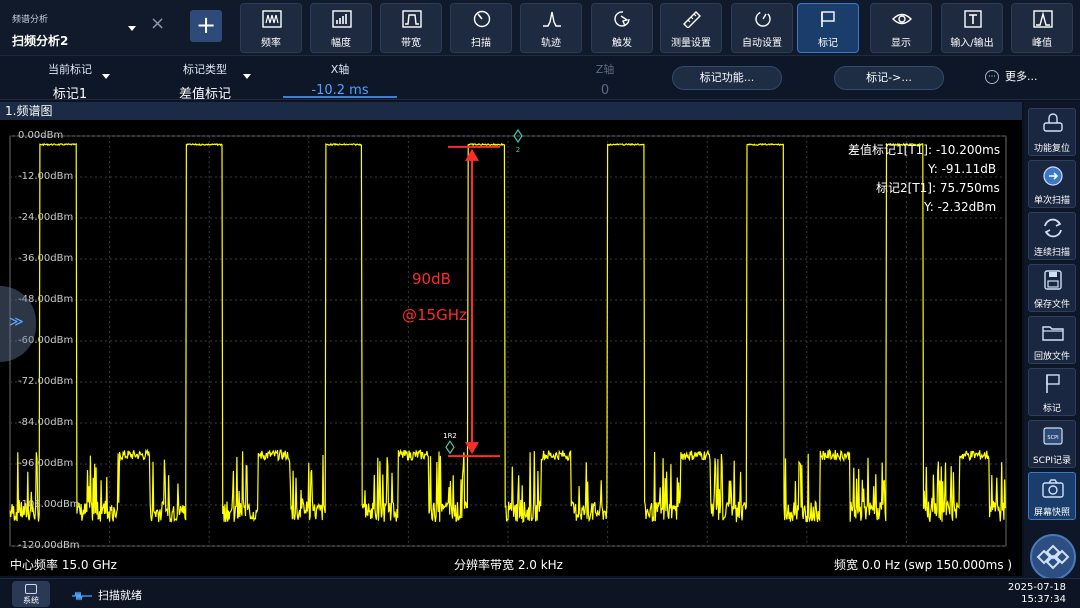  What do you see at coordinates (482, 19) in the screenshot?
I see `sweep-icon` at bounding box center [482, 19].